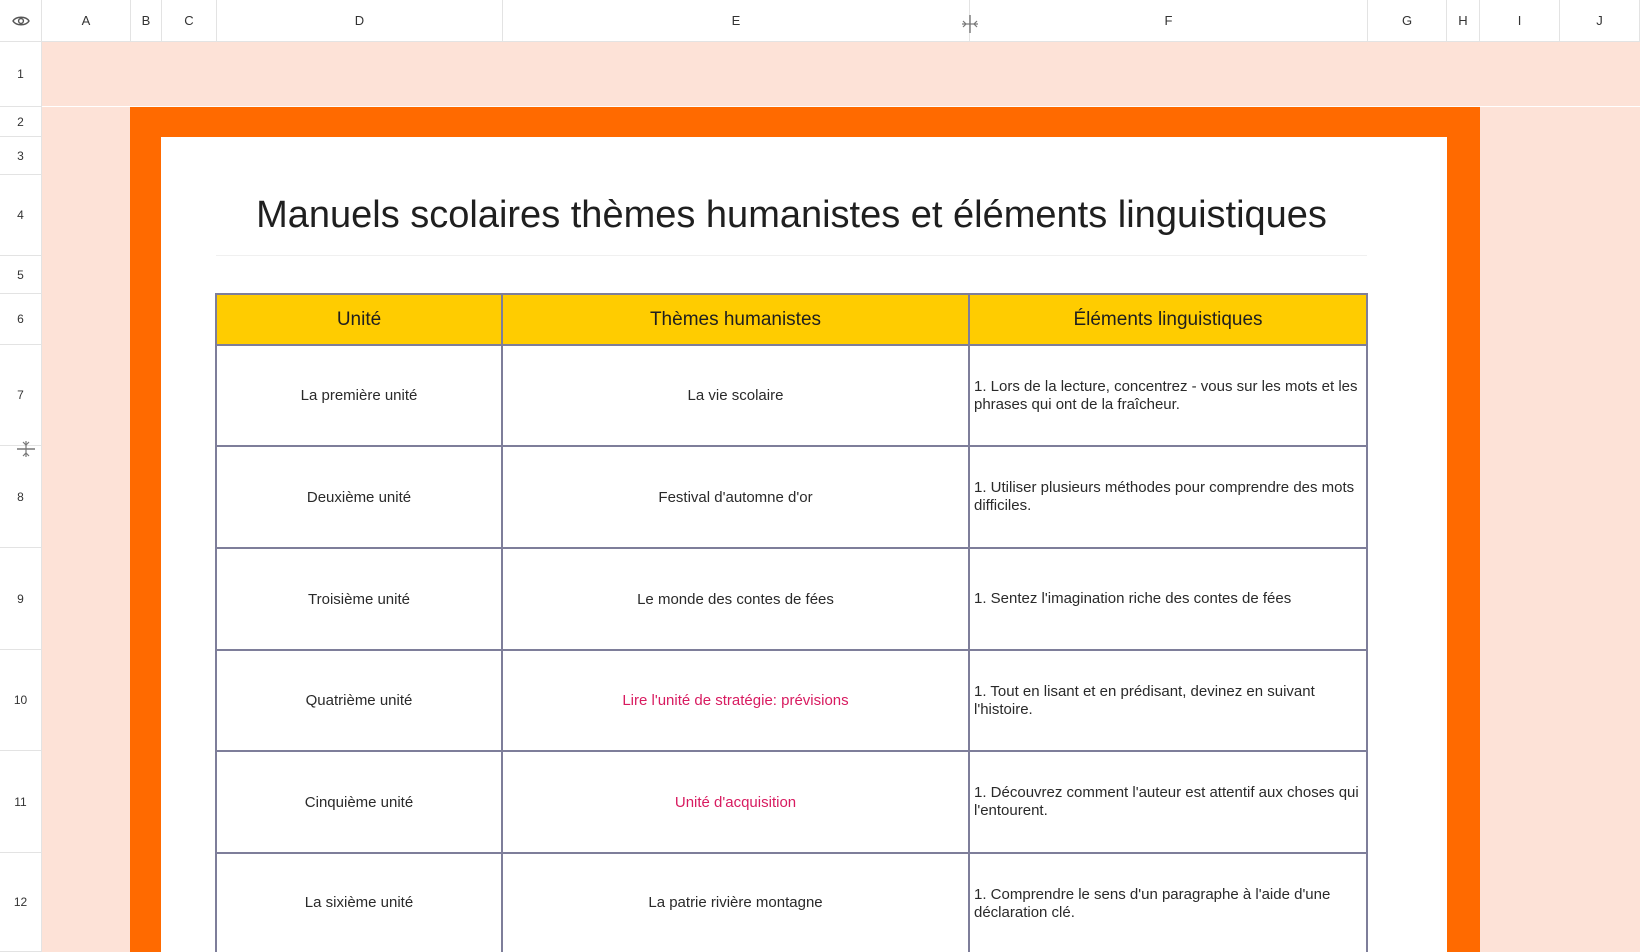 Image resolution: width=1640 pixels, height=952 pixels. I want to click on table-cell-theme: Festival d'automne d'or, so click(735, 497).